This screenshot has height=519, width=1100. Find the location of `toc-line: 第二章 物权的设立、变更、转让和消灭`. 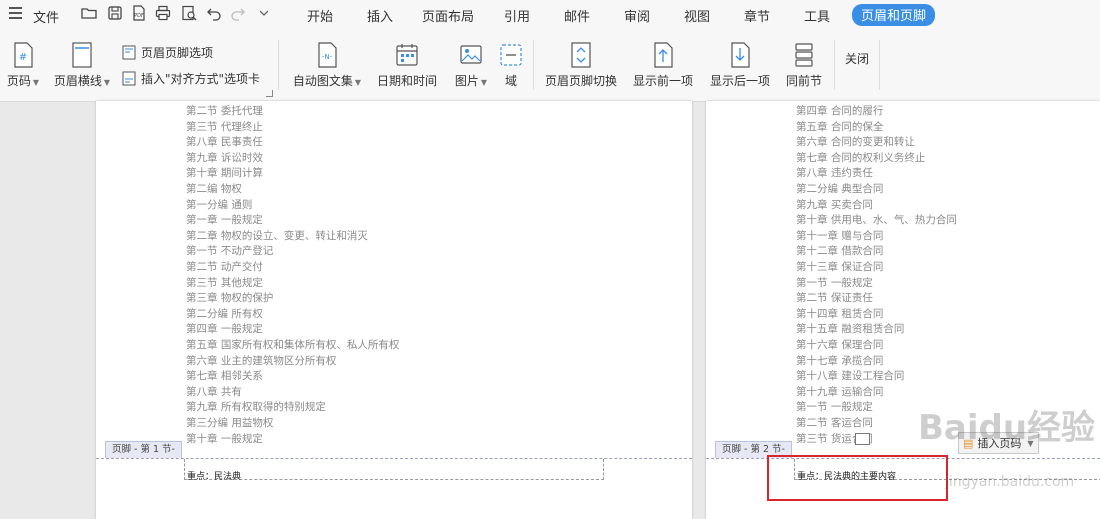

toc-line: 第二章 物权的设立、变更、转让和消灭 is located at coordinates (277, 236).